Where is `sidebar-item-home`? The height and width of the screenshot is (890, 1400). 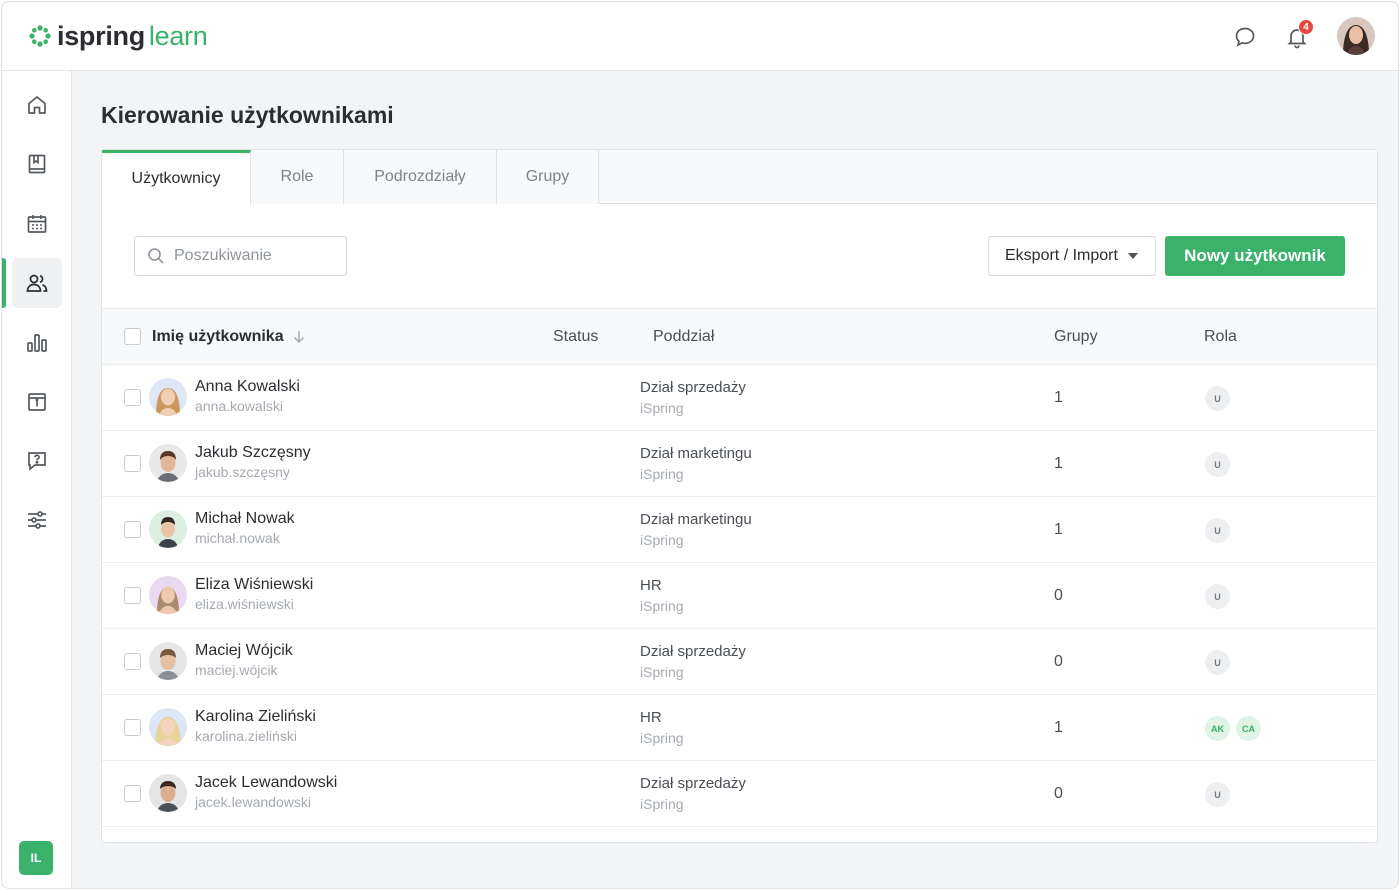
sidebar-item-home is located at coordinates (37, 105).